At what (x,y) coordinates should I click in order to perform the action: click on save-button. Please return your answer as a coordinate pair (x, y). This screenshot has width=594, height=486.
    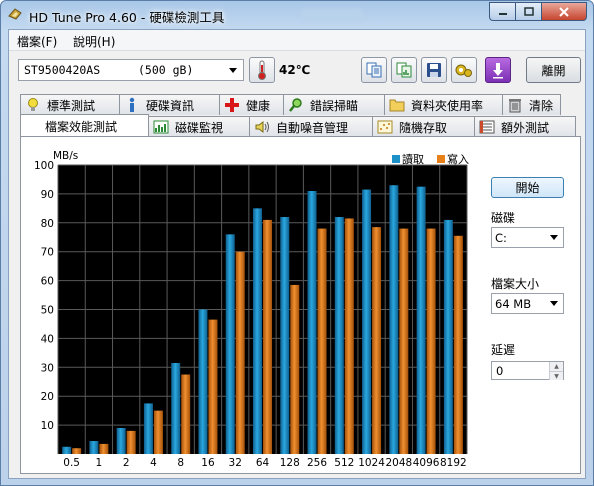
    Looking at the image, I should click on (434, 70).